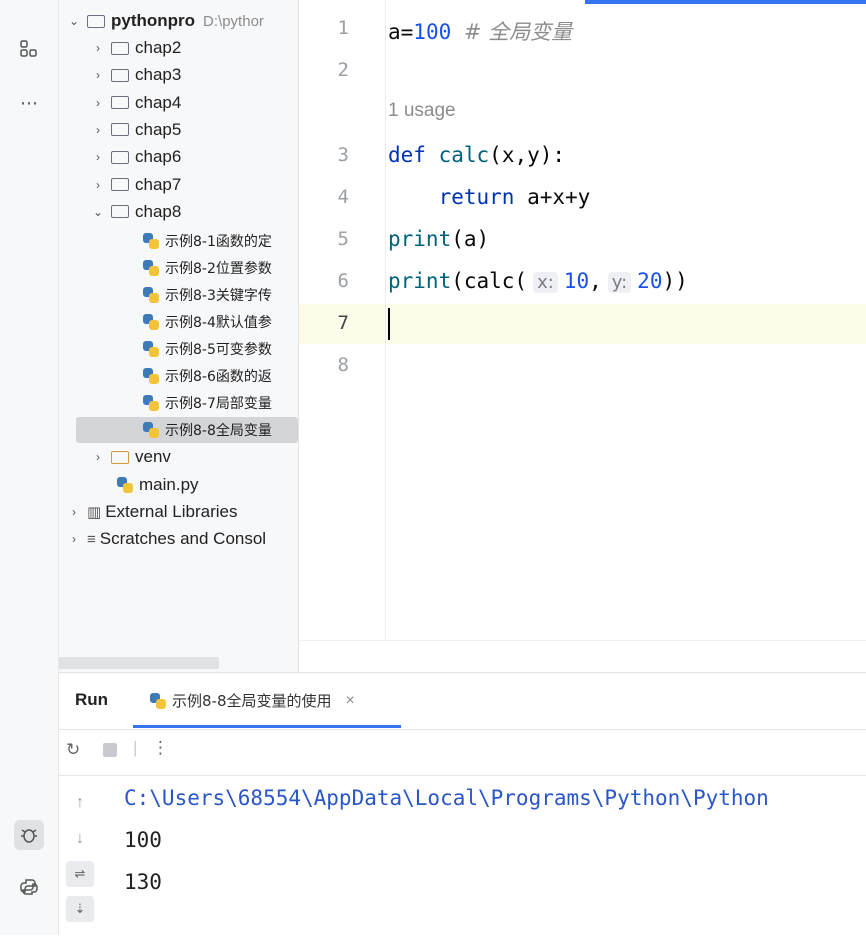 This screenshot has height=936, width=866. Describe the element at coordinates (389, 324) in the screenshot. I see `text-caret` at that location.